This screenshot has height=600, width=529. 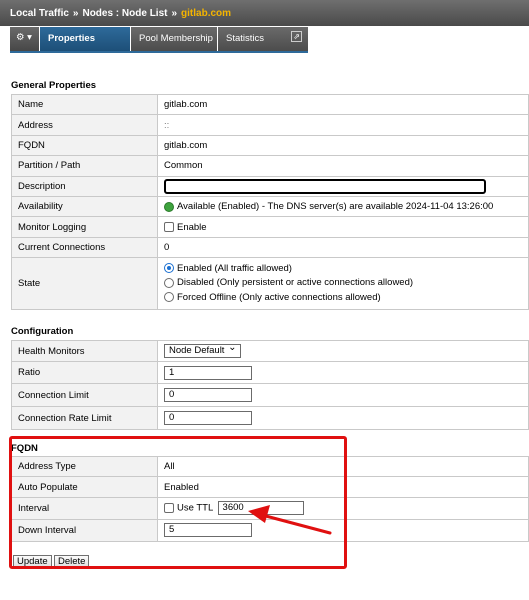 I want to click on annotation-arrow-icon, so click(x=290, y=520).